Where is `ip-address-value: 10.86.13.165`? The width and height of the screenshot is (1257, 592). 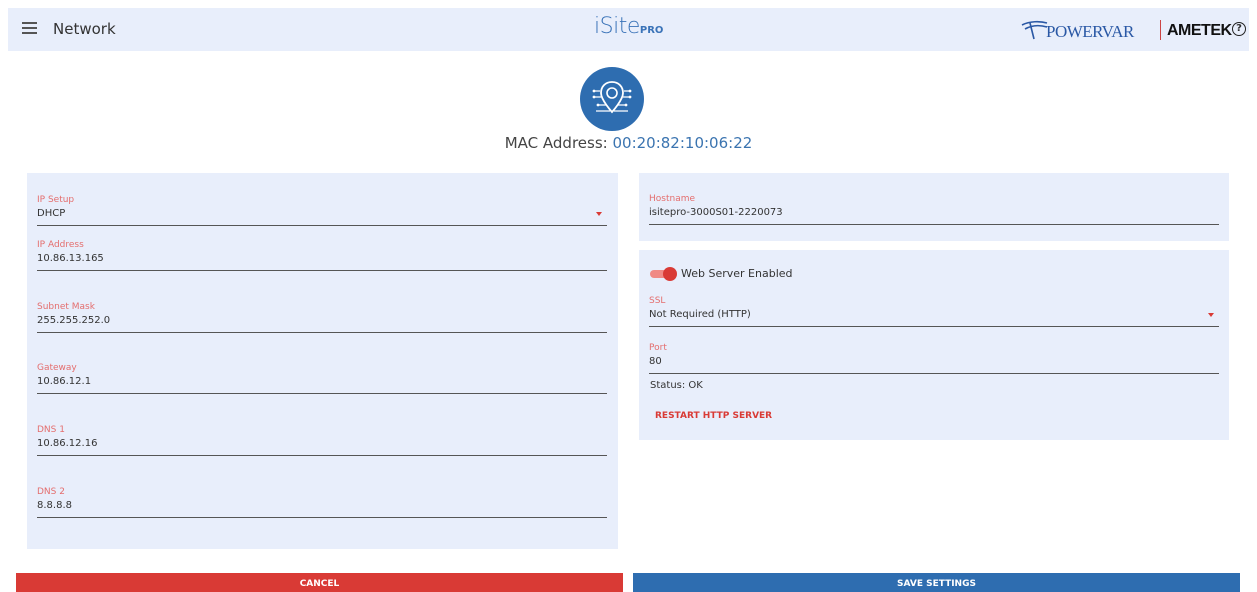
ip-address-value: 10.86.13.165 is located at coordinates (70, 258).